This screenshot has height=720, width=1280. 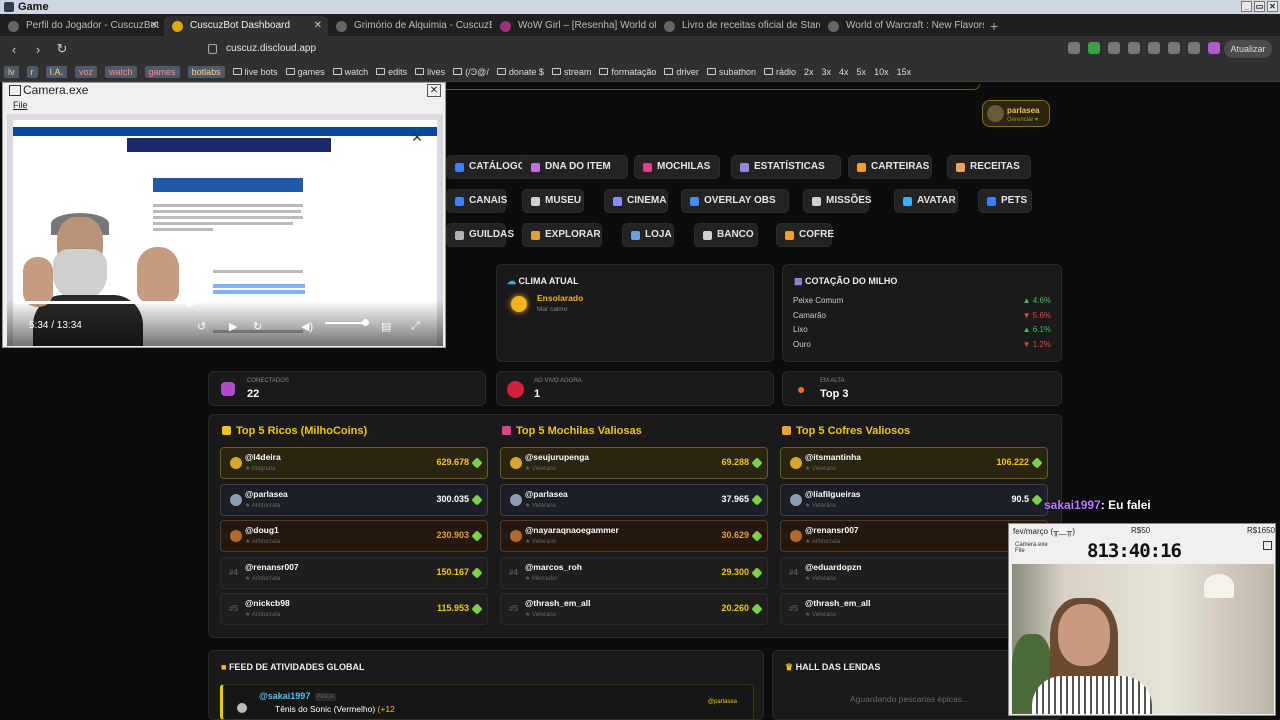 What do you see at coordinates (410, 26) in the screenshot?
I see `tab-grimorio: Grimório de Alquimia - CuscuzBot` at bounding box center [410, 26].